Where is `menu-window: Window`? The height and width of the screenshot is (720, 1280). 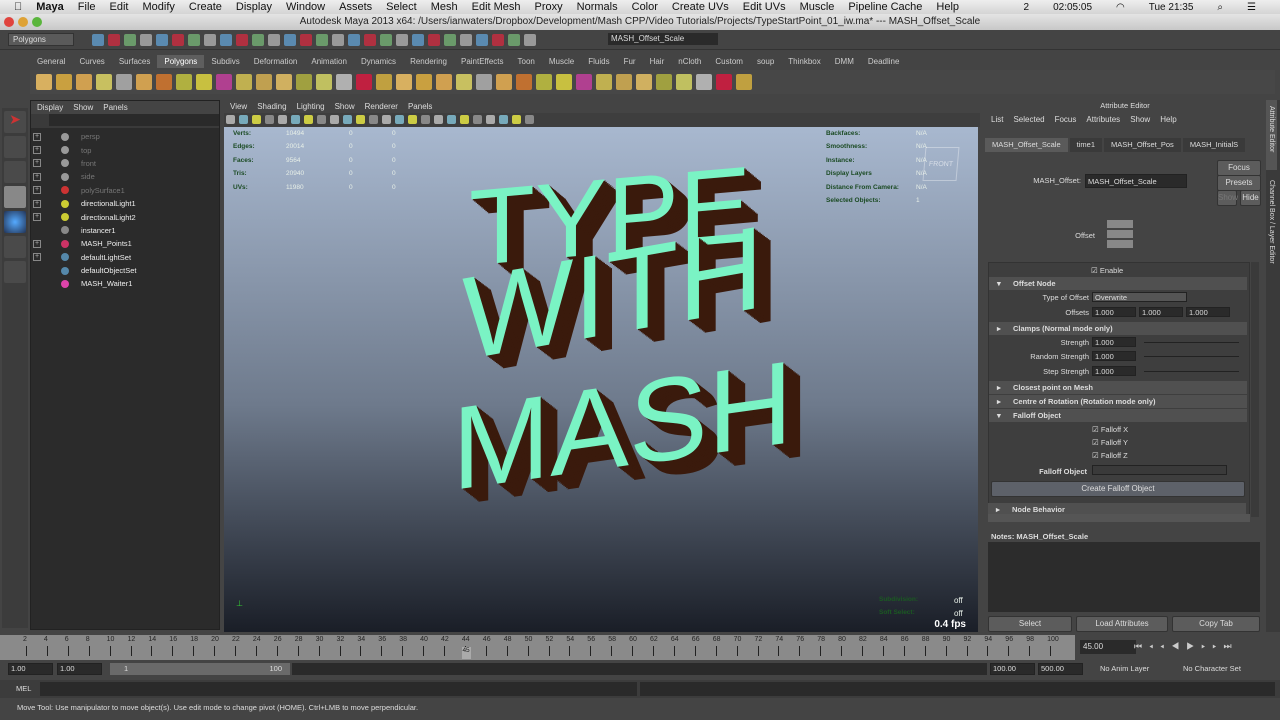 menu-window: Window is located at coordinates (305, 7).